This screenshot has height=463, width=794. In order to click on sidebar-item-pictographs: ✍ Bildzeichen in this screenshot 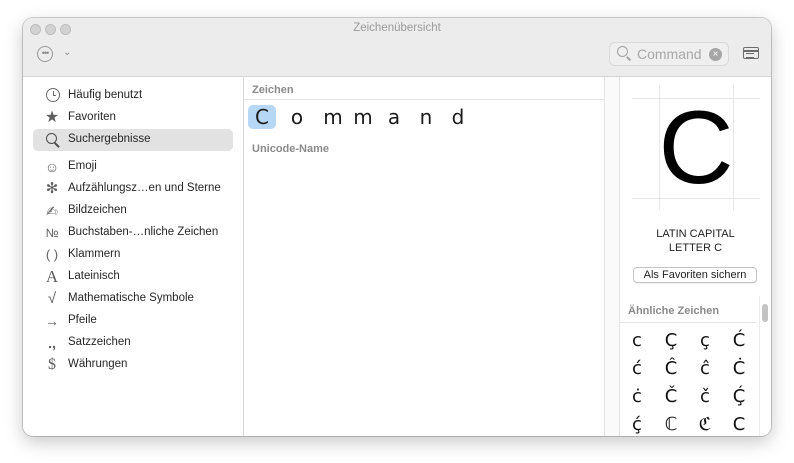, I will do `click(133, 211)`.